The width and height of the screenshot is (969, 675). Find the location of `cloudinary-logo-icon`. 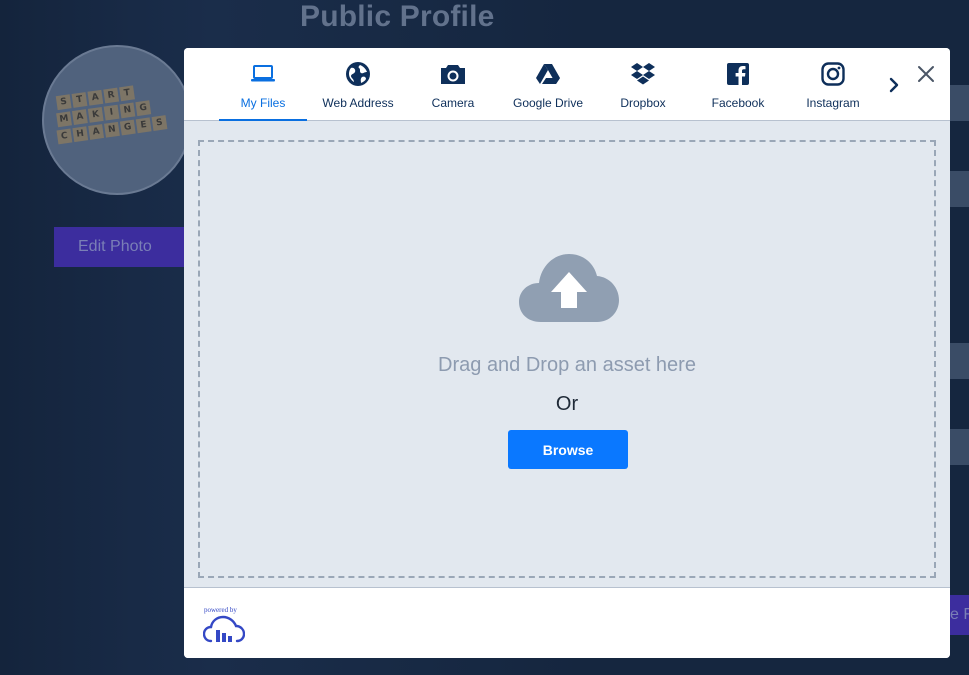

cloudinary-logo-icon is located at coordinates (224, 629).